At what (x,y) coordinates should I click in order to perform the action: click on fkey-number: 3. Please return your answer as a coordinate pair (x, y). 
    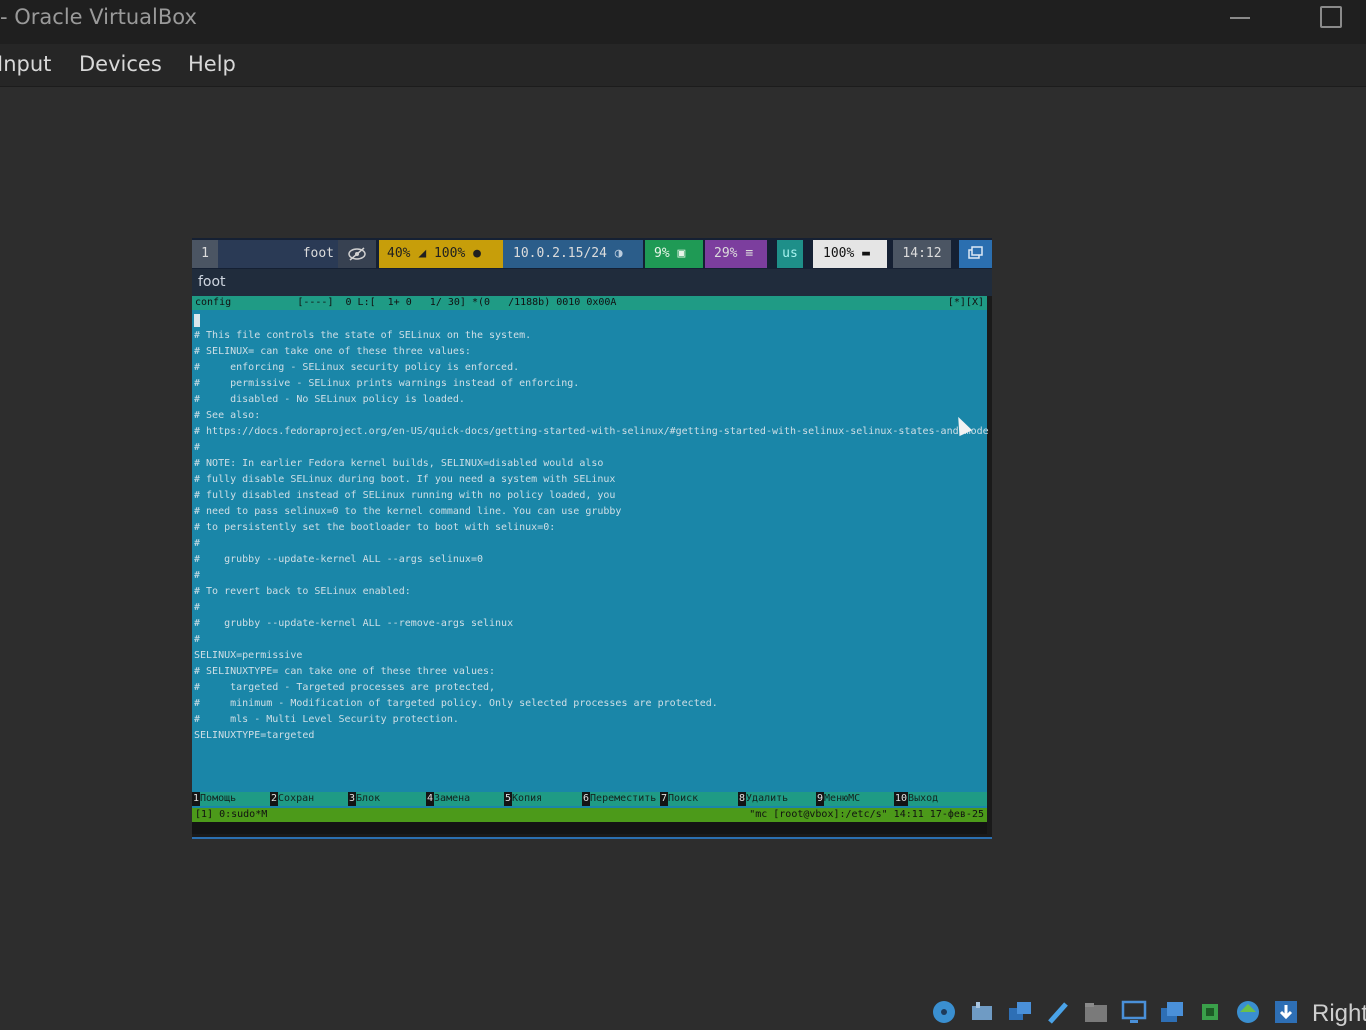
    Looking at the image, I should click on (352, 799).